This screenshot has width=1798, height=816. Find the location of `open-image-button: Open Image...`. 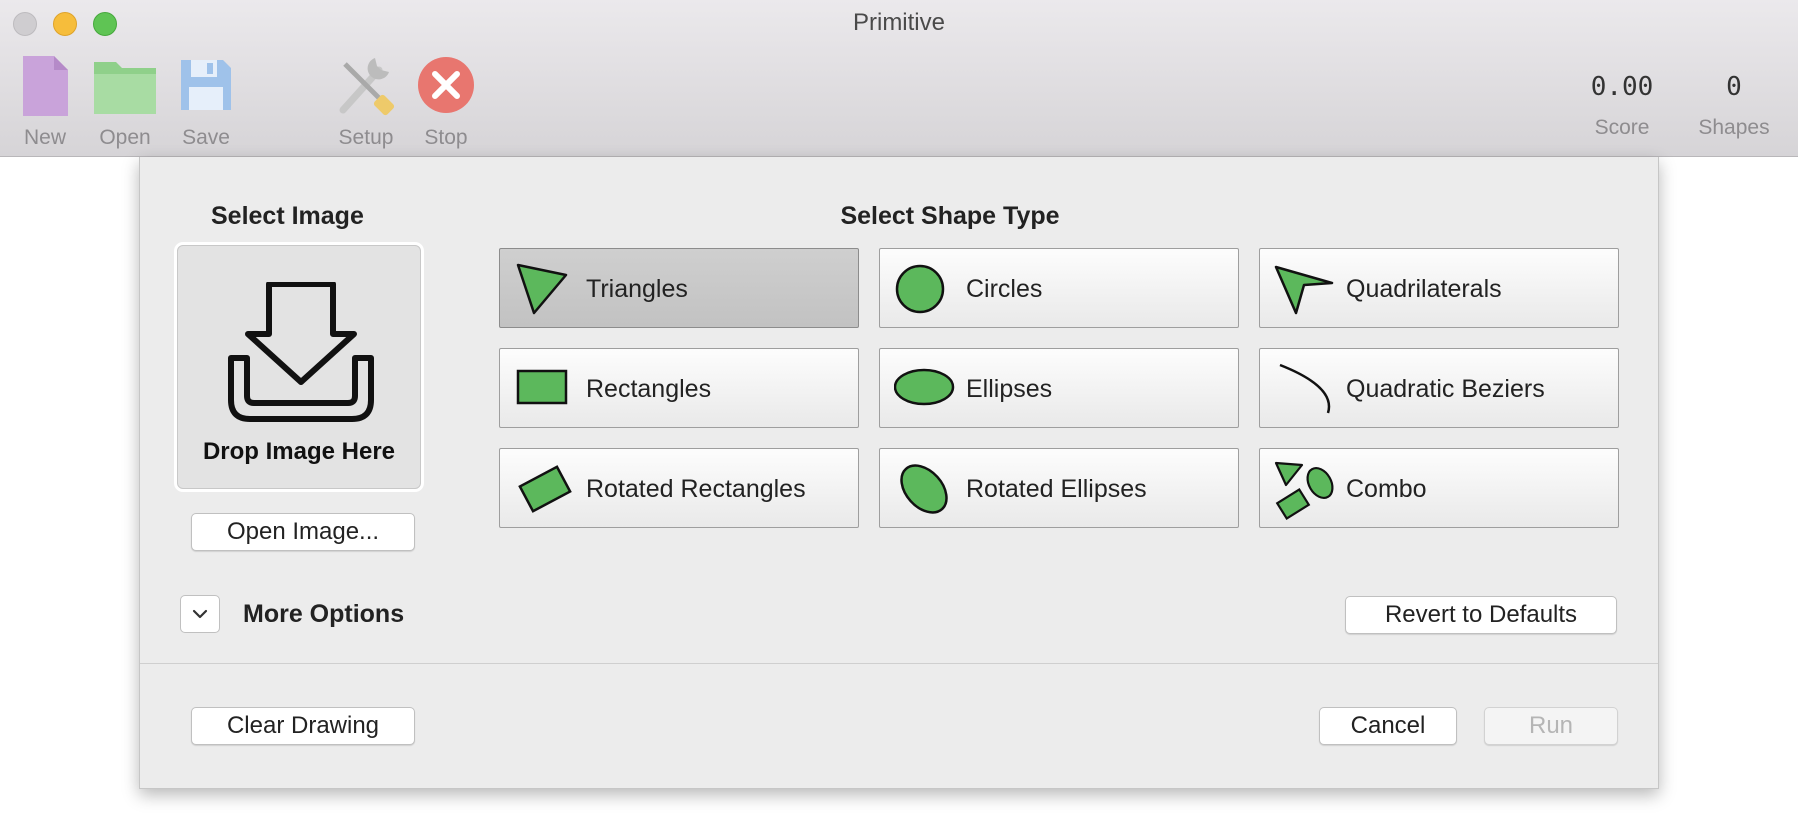

open-image-button: Open Image... is located at coordinates (303, 532).